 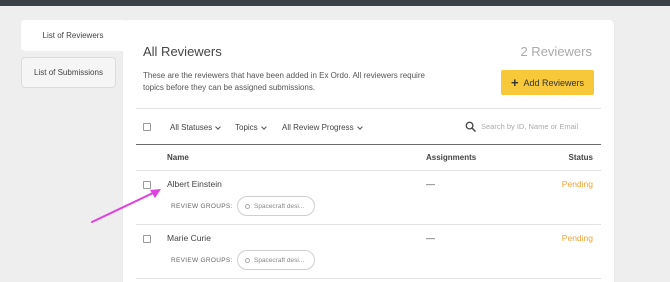 I want to click on review-progress-filter-dropdown: All Review Progress, so click(x=322, y=127).